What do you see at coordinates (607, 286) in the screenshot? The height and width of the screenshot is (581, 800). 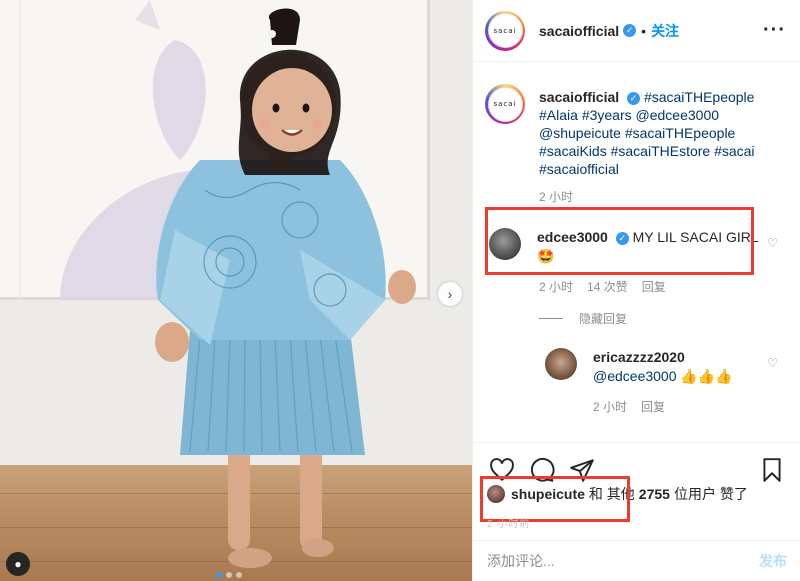 I see `comment-likes-count: 14 次赞` at bounding box center [607, 286].